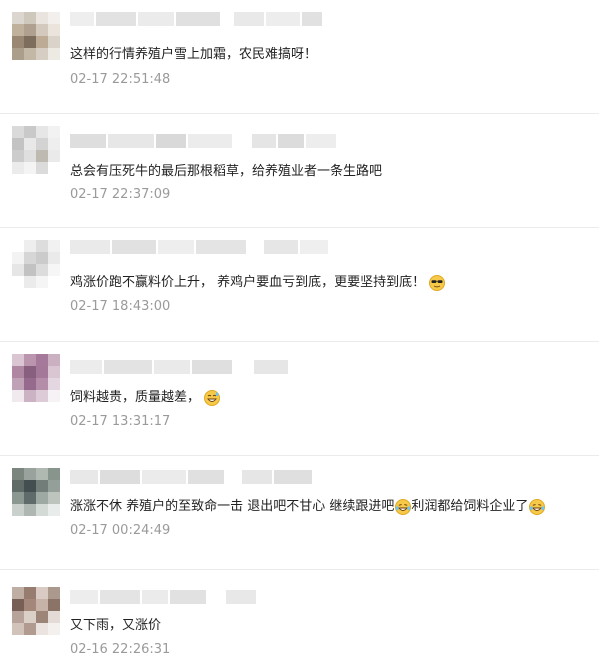 The image size is (599, 667). I want to click on comment-text: 涨涨不休 养殖户的至致命一击 退出吧不甘心 继续跟进吧 利润都给饲料企业了, so click(308, 507).